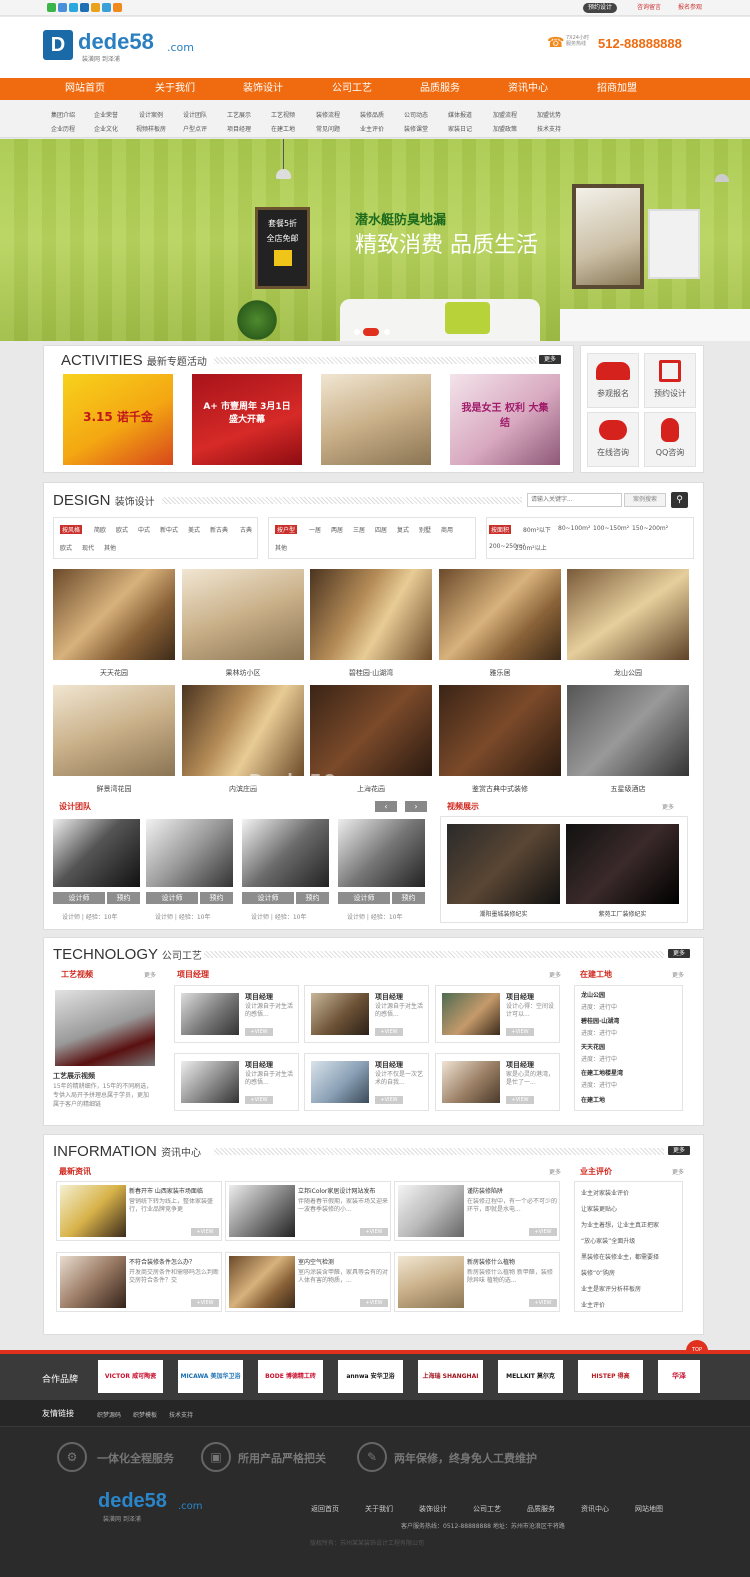 Image resolution: width=750 pixels, height=1577 pixels. Describe the element at coordinates (611, 528) in the screenshot. I see `filter-option: 100~150m²` at that location.